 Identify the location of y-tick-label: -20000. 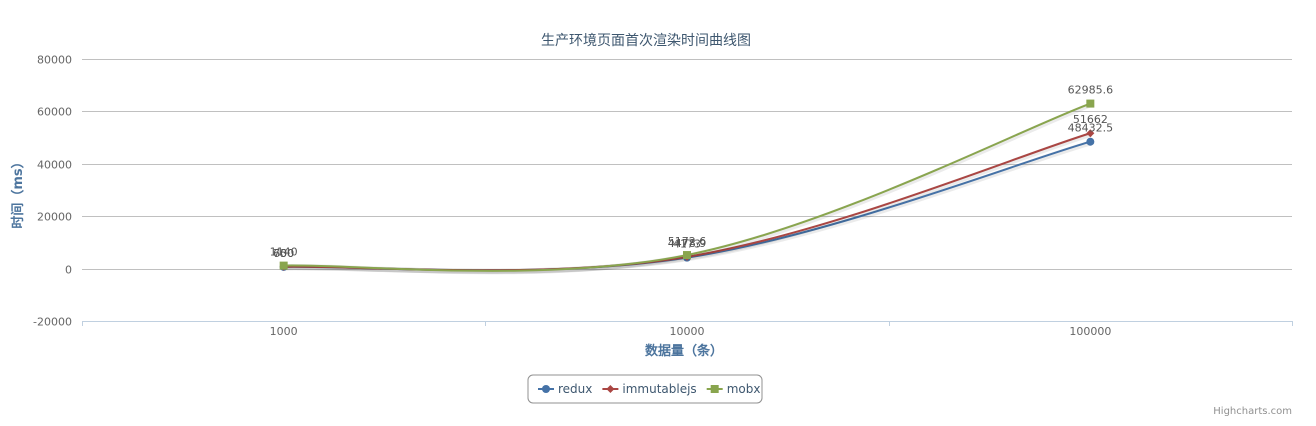
(52, 322).